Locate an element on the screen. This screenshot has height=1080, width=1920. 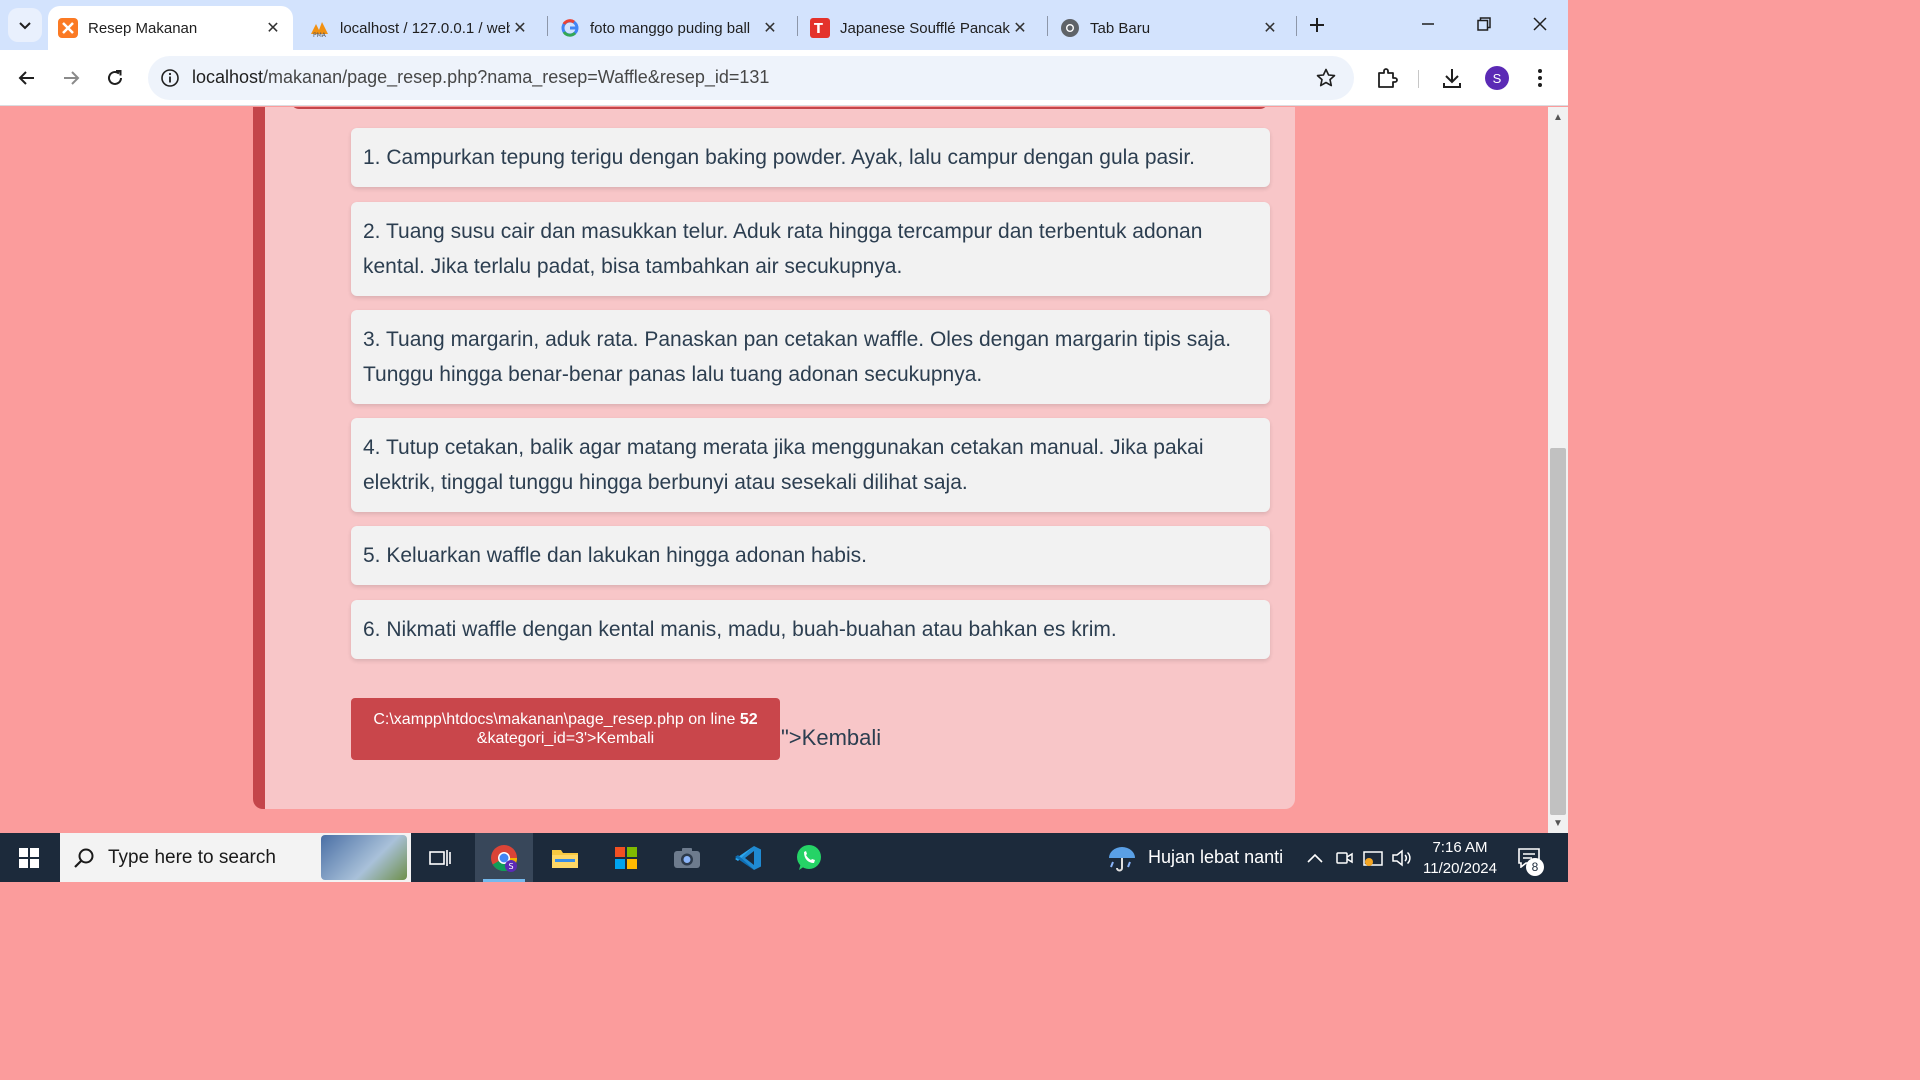
taskbar-whatsapp is located at coordinates (809, 857).